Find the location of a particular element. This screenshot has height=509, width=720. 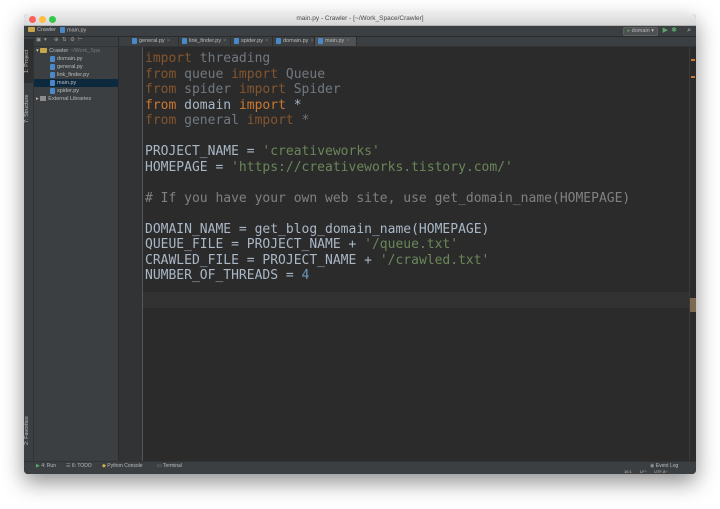

code-line: import threading is located at coordinates (207, 59).